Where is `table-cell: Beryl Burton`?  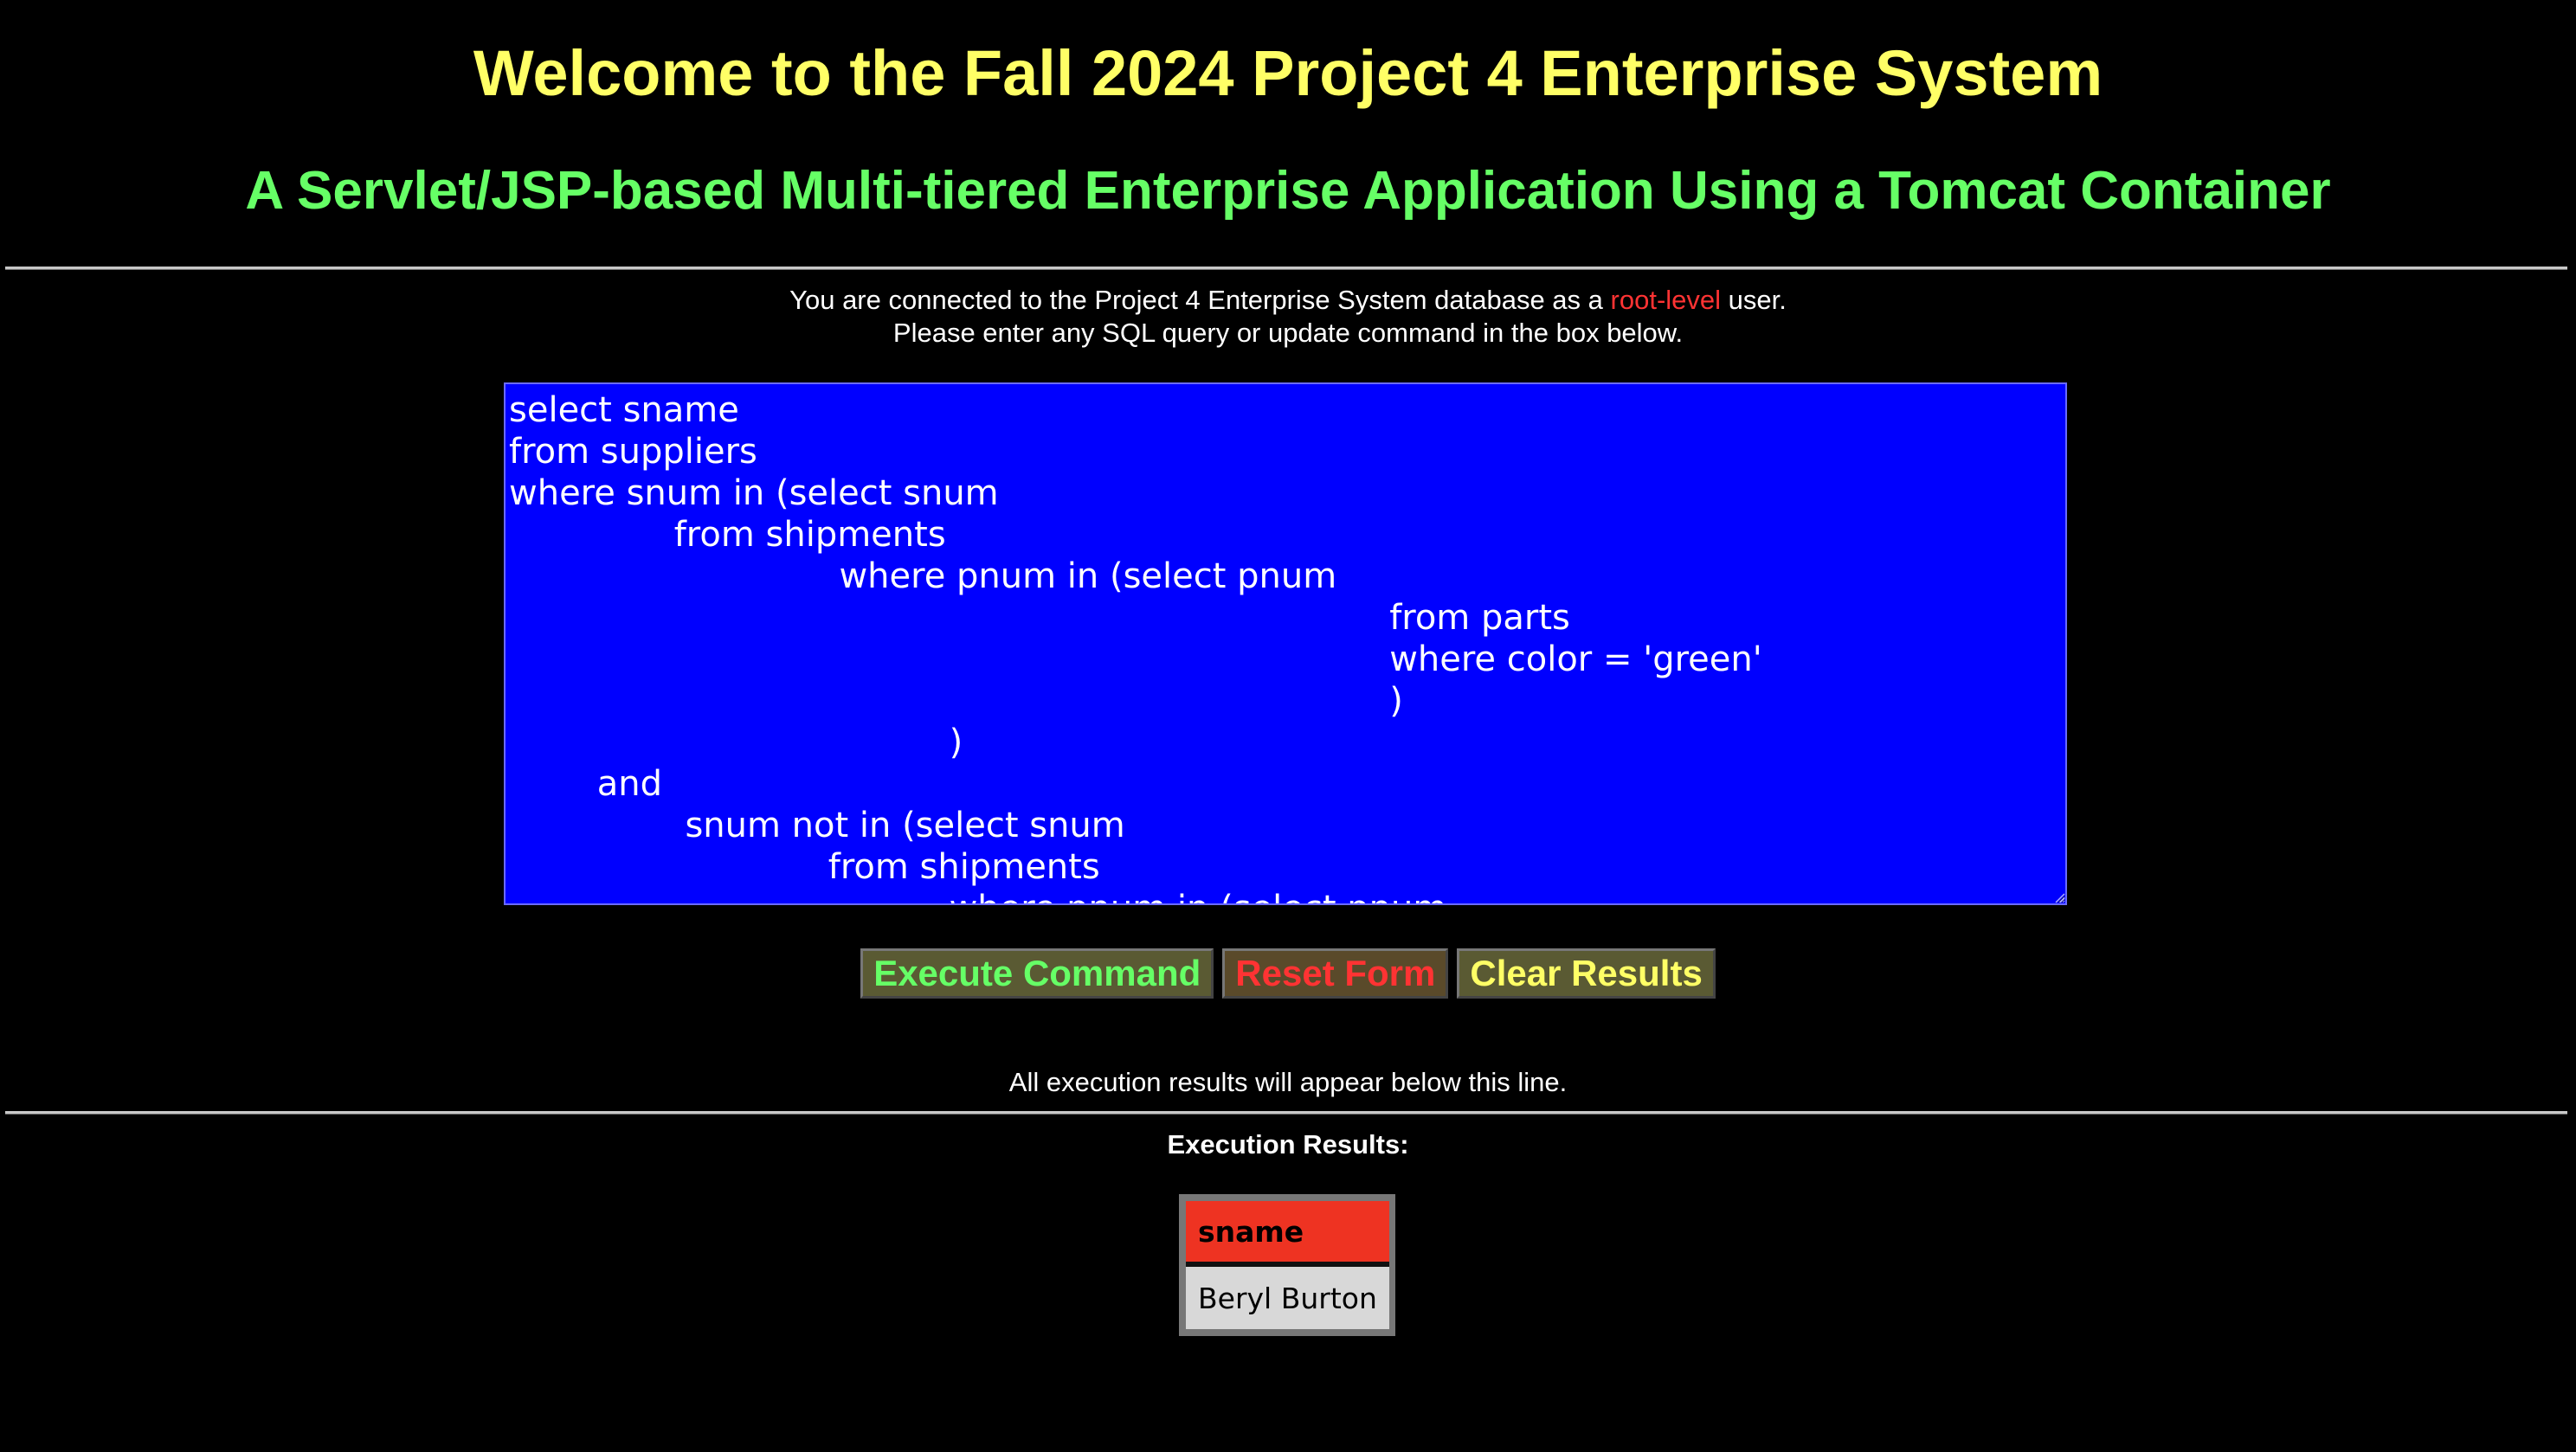 table-cell: Beryl Burton is located at coordinates (1287, 1296).